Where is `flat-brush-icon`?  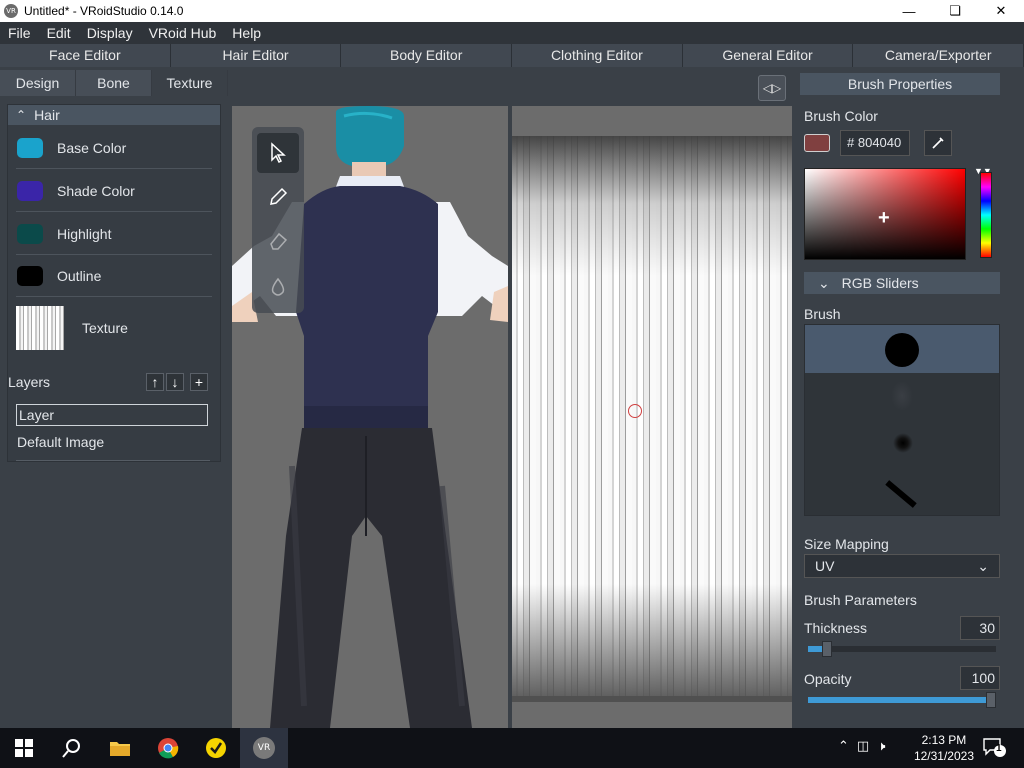
flat-brush-icon is located at coordinates (901, 494).